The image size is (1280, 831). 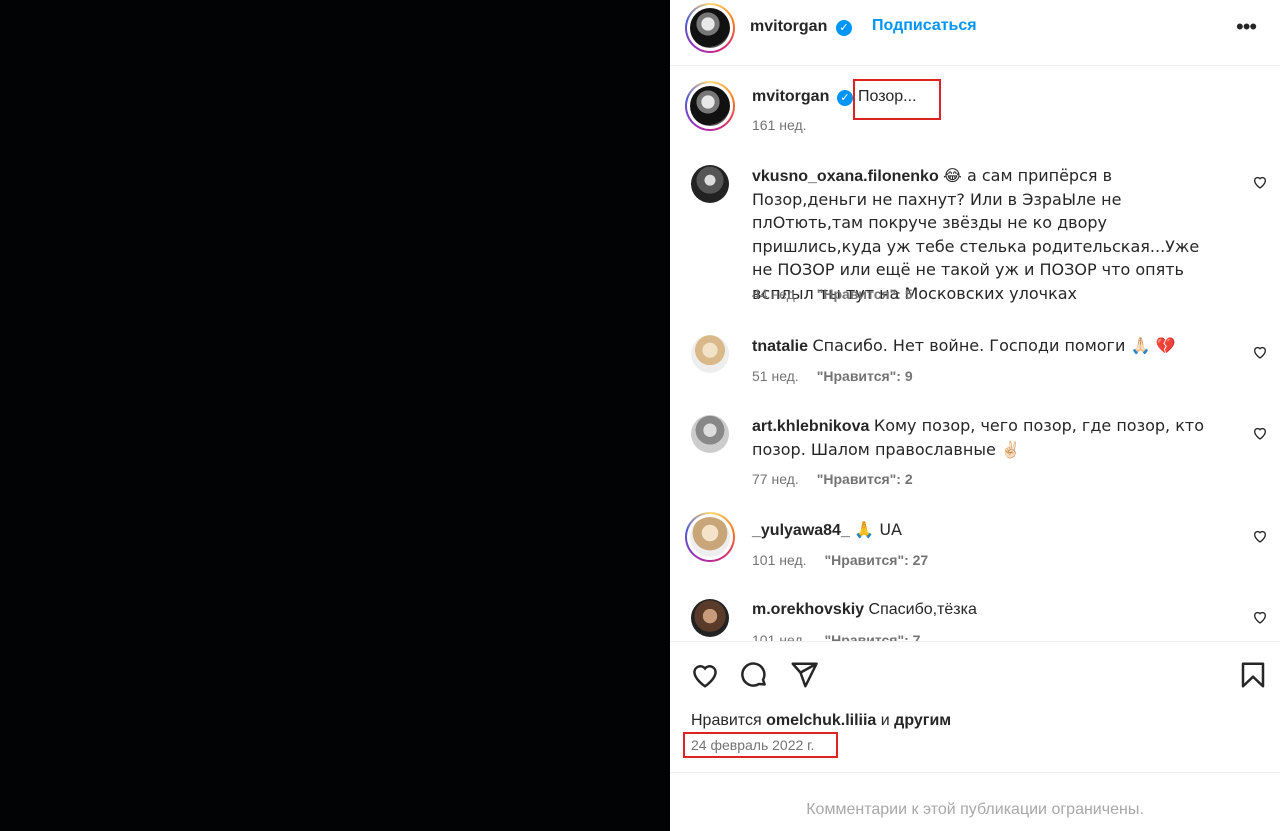 I want to click on comment-time: 51 нед., so click(x=775, y=376).